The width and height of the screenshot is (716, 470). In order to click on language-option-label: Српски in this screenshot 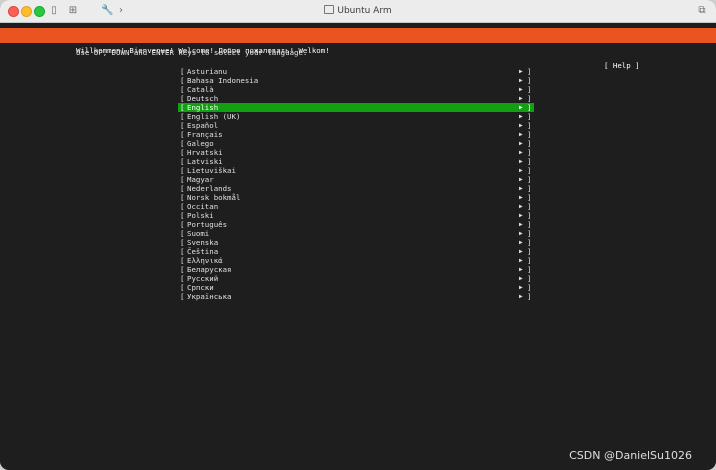, I will do `click(200, 287)`.